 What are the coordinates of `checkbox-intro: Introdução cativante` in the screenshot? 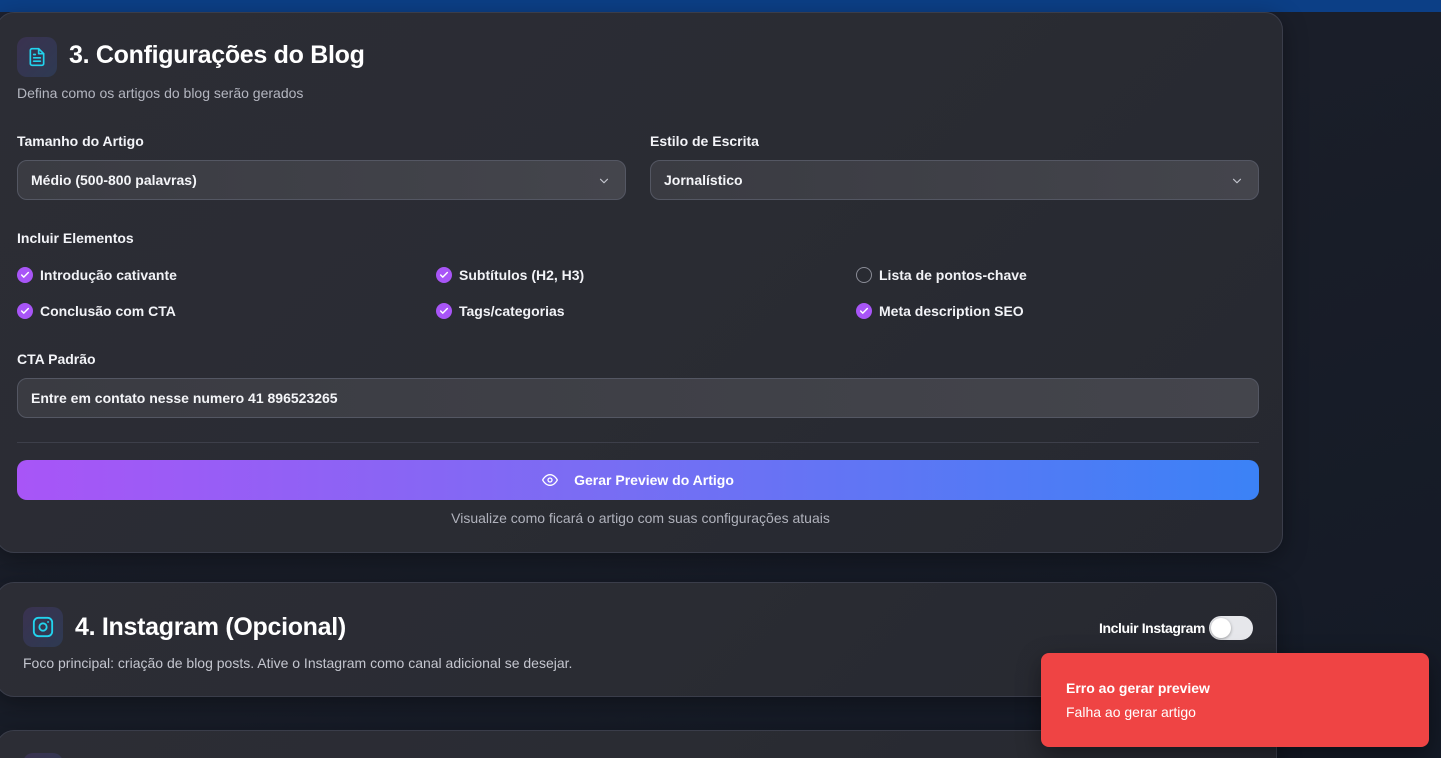 It's located at (97, 275).